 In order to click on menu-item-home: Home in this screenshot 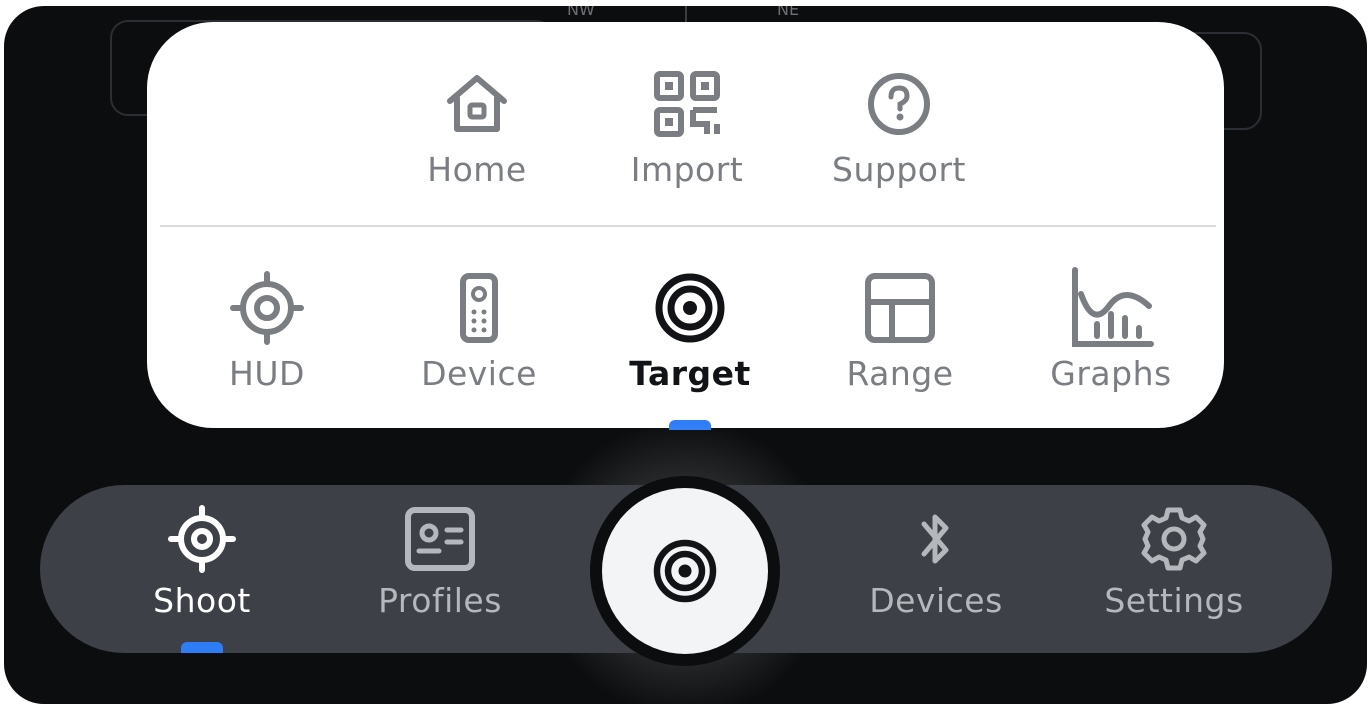, I will do `click(477, 126)`.